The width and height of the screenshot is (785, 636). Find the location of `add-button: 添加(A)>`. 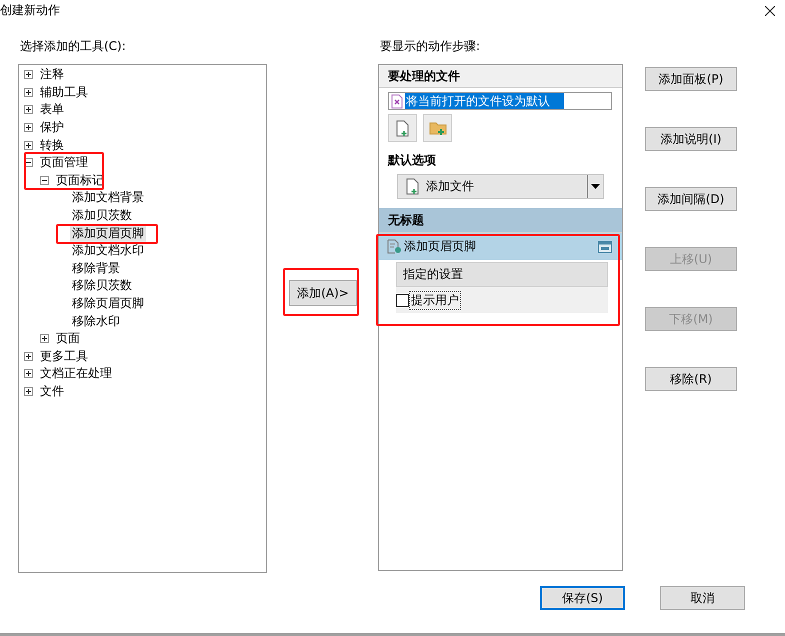

add-button: 添加(A)> is located at coordinates (323, 293).